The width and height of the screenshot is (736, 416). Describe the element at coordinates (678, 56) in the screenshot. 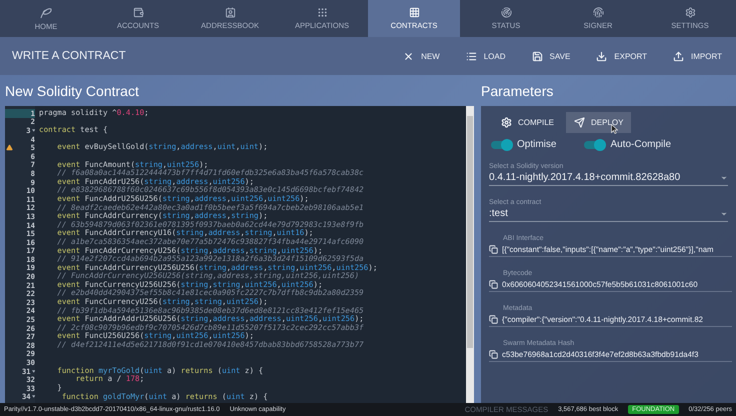

I see `upload-icon` at that location.